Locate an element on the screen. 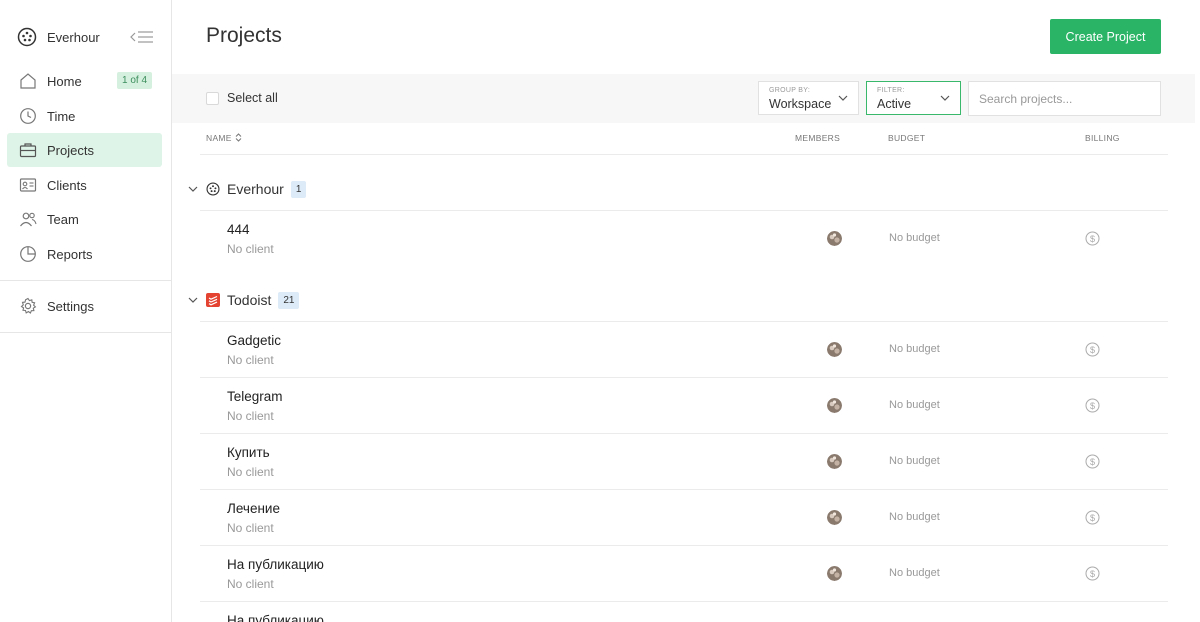 The height and width of the screenshot is (622, 1200). group-header-everhour: Everhour 1 is located at coordinates (247, 189).